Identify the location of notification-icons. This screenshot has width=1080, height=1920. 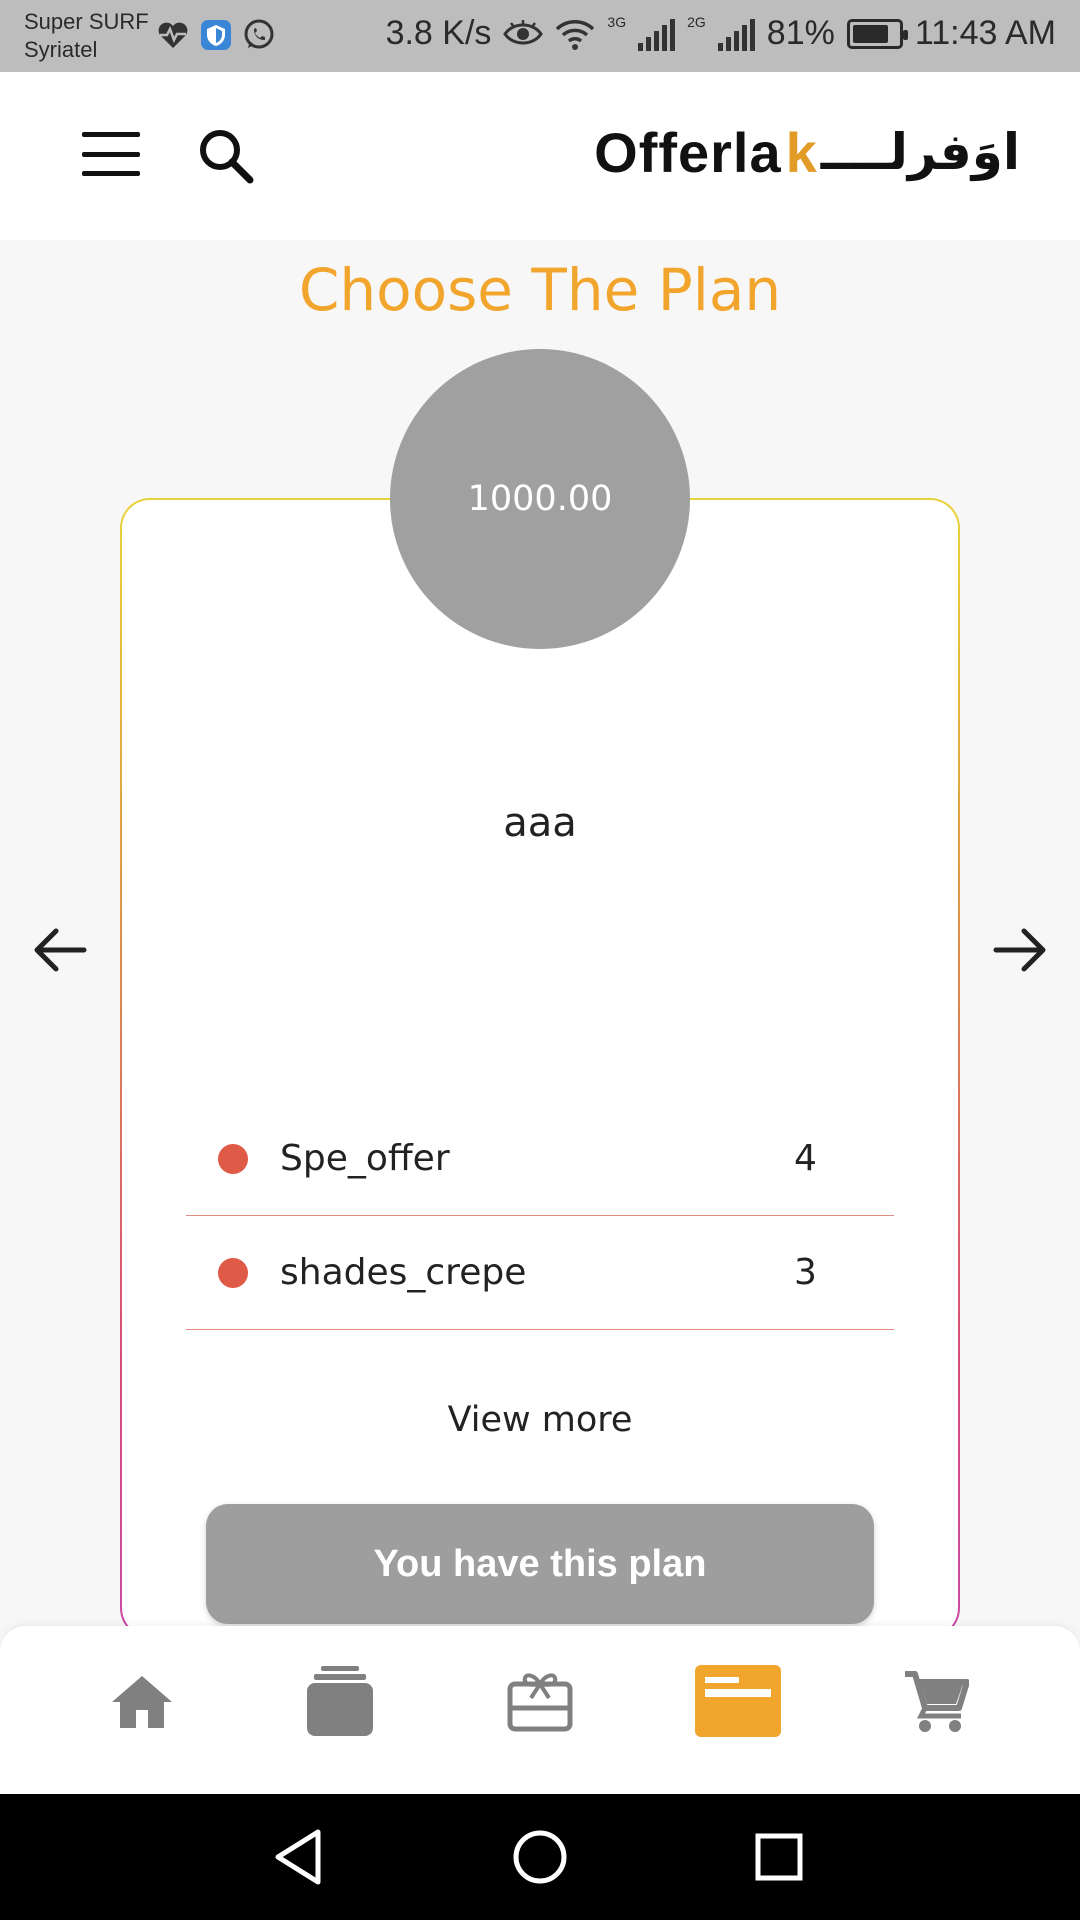
(216, 35).